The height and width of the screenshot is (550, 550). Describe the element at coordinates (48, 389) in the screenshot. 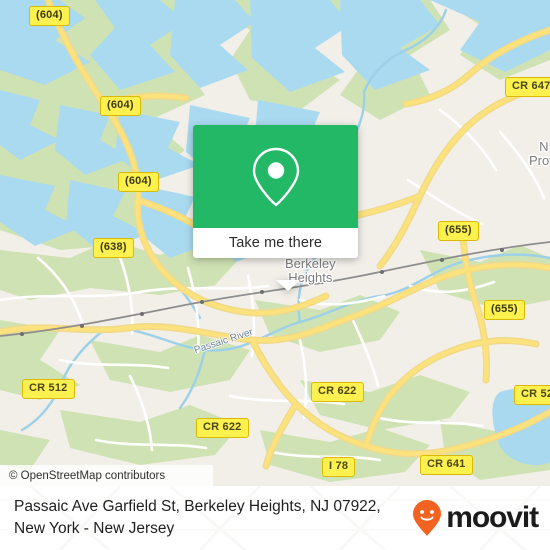

I see `road-shield: CR 512` at that location.